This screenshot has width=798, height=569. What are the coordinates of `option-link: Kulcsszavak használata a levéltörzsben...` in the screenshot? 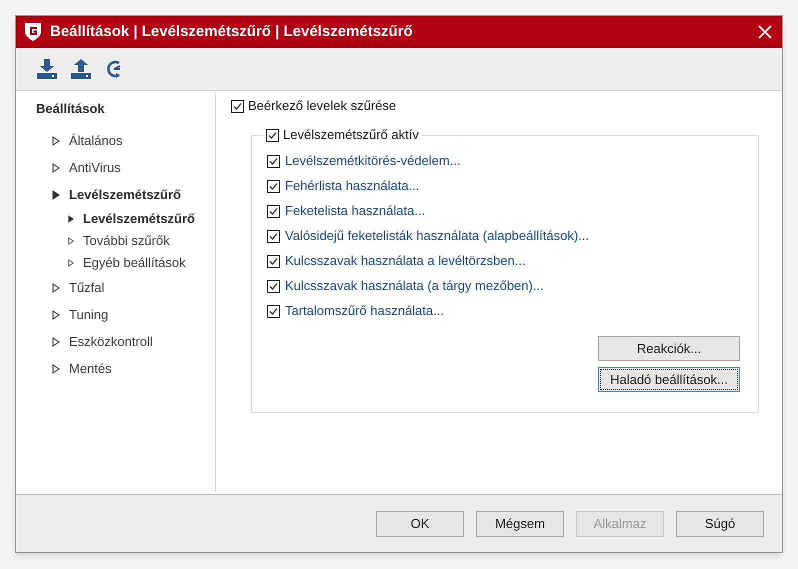 It's located at (405, 261).